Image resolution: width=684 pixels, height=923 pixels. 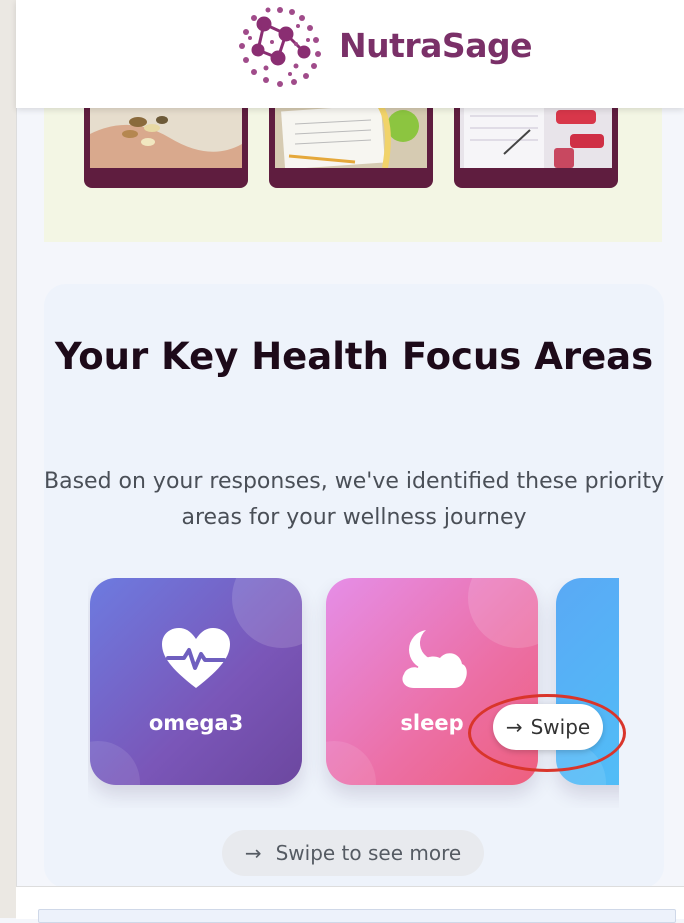 I want to click on site-header: NutraSage, so click(x=350, y=54).